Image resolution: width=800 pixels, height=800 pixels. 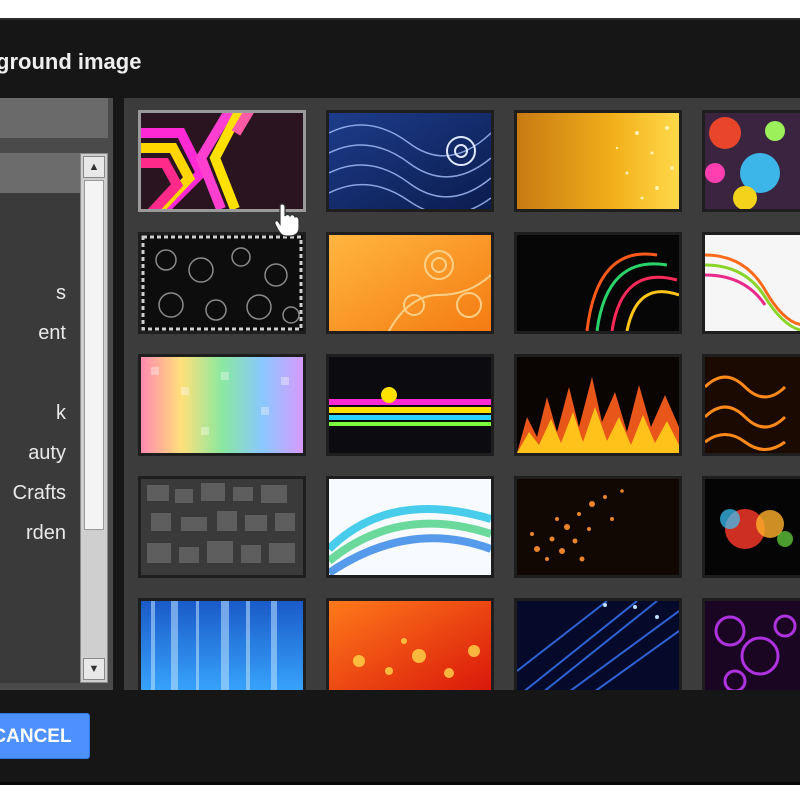 What do you see at coordinates (287, 220) in the screenshot?
I see `pointer-hand-icon` at bounding box center [287, 220].